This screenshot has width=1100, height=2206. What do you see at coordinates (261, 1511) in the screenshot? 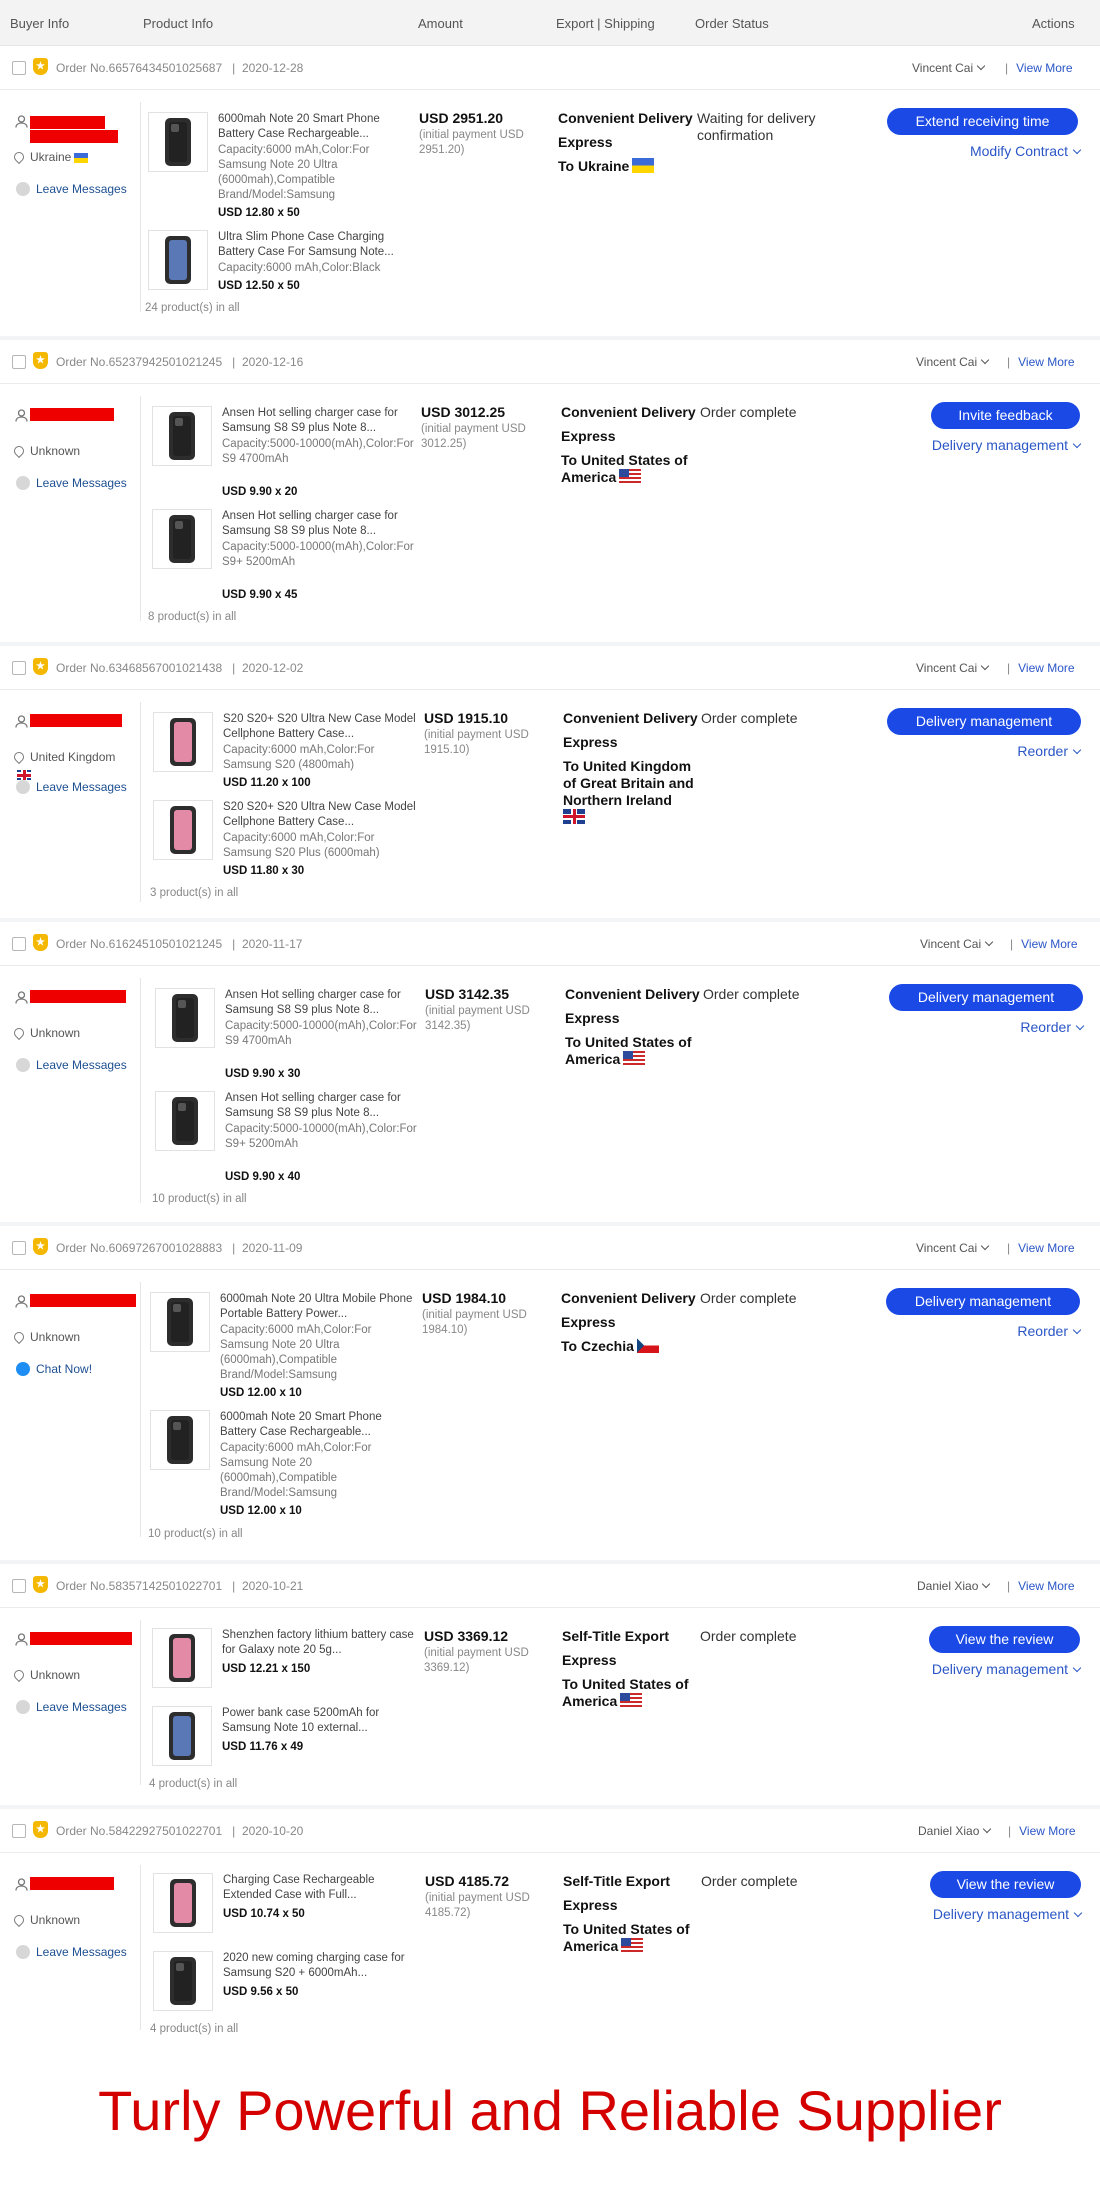
I see `product-price: USD 12.00 x 10` at bounding box center [261, 1511].